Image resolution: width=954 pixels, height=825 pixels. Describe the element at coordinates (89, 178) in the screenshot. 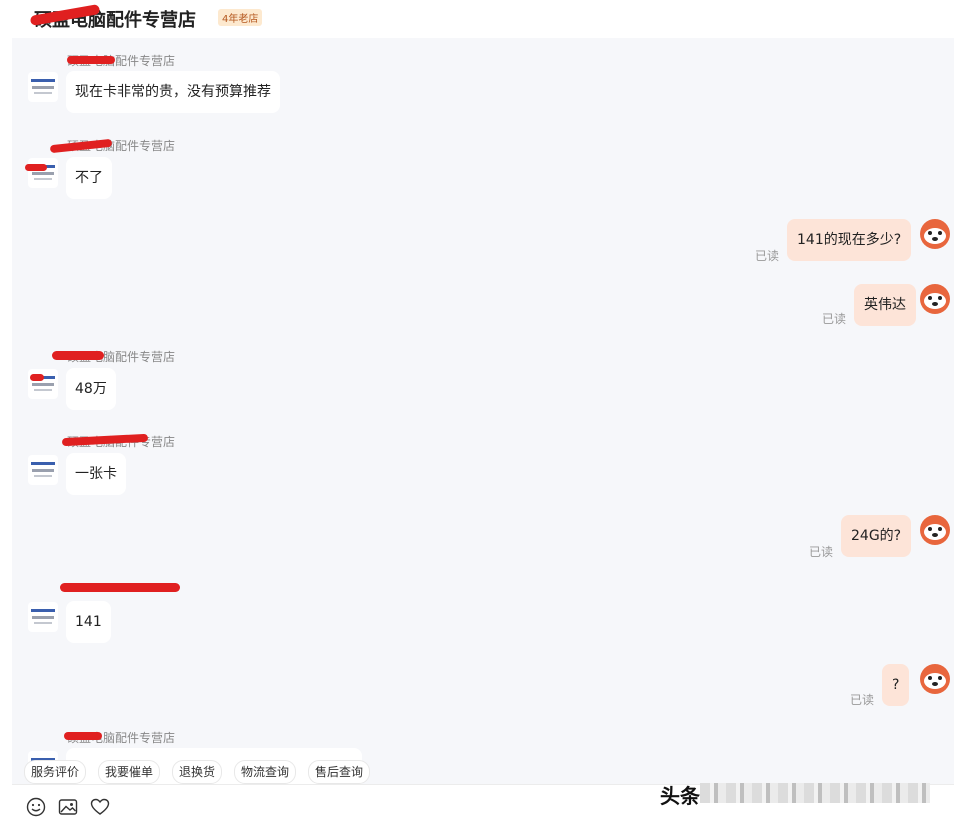

I see `message-bubble: 不了` at that location.